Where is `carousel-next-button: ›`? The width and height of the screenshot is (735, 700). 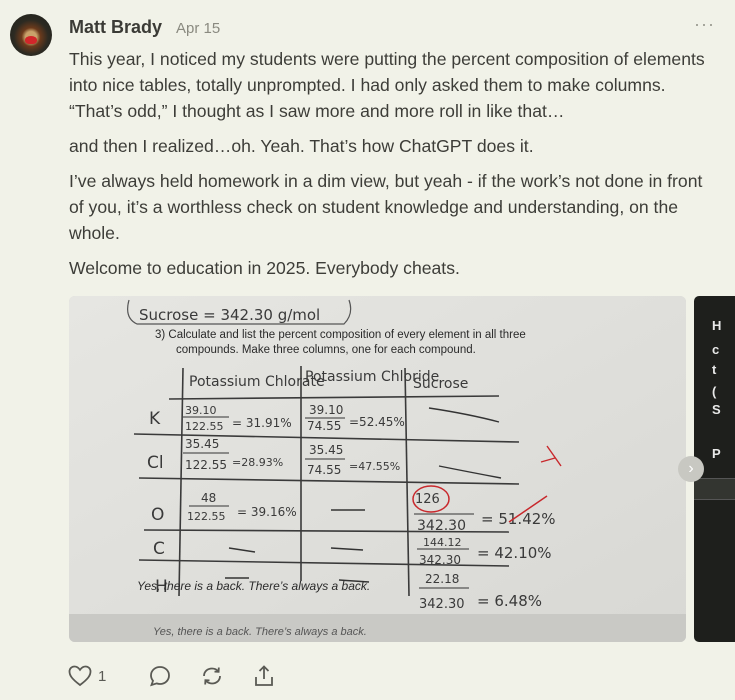
carousel-next-button: › is located at coordinates (691, 469).